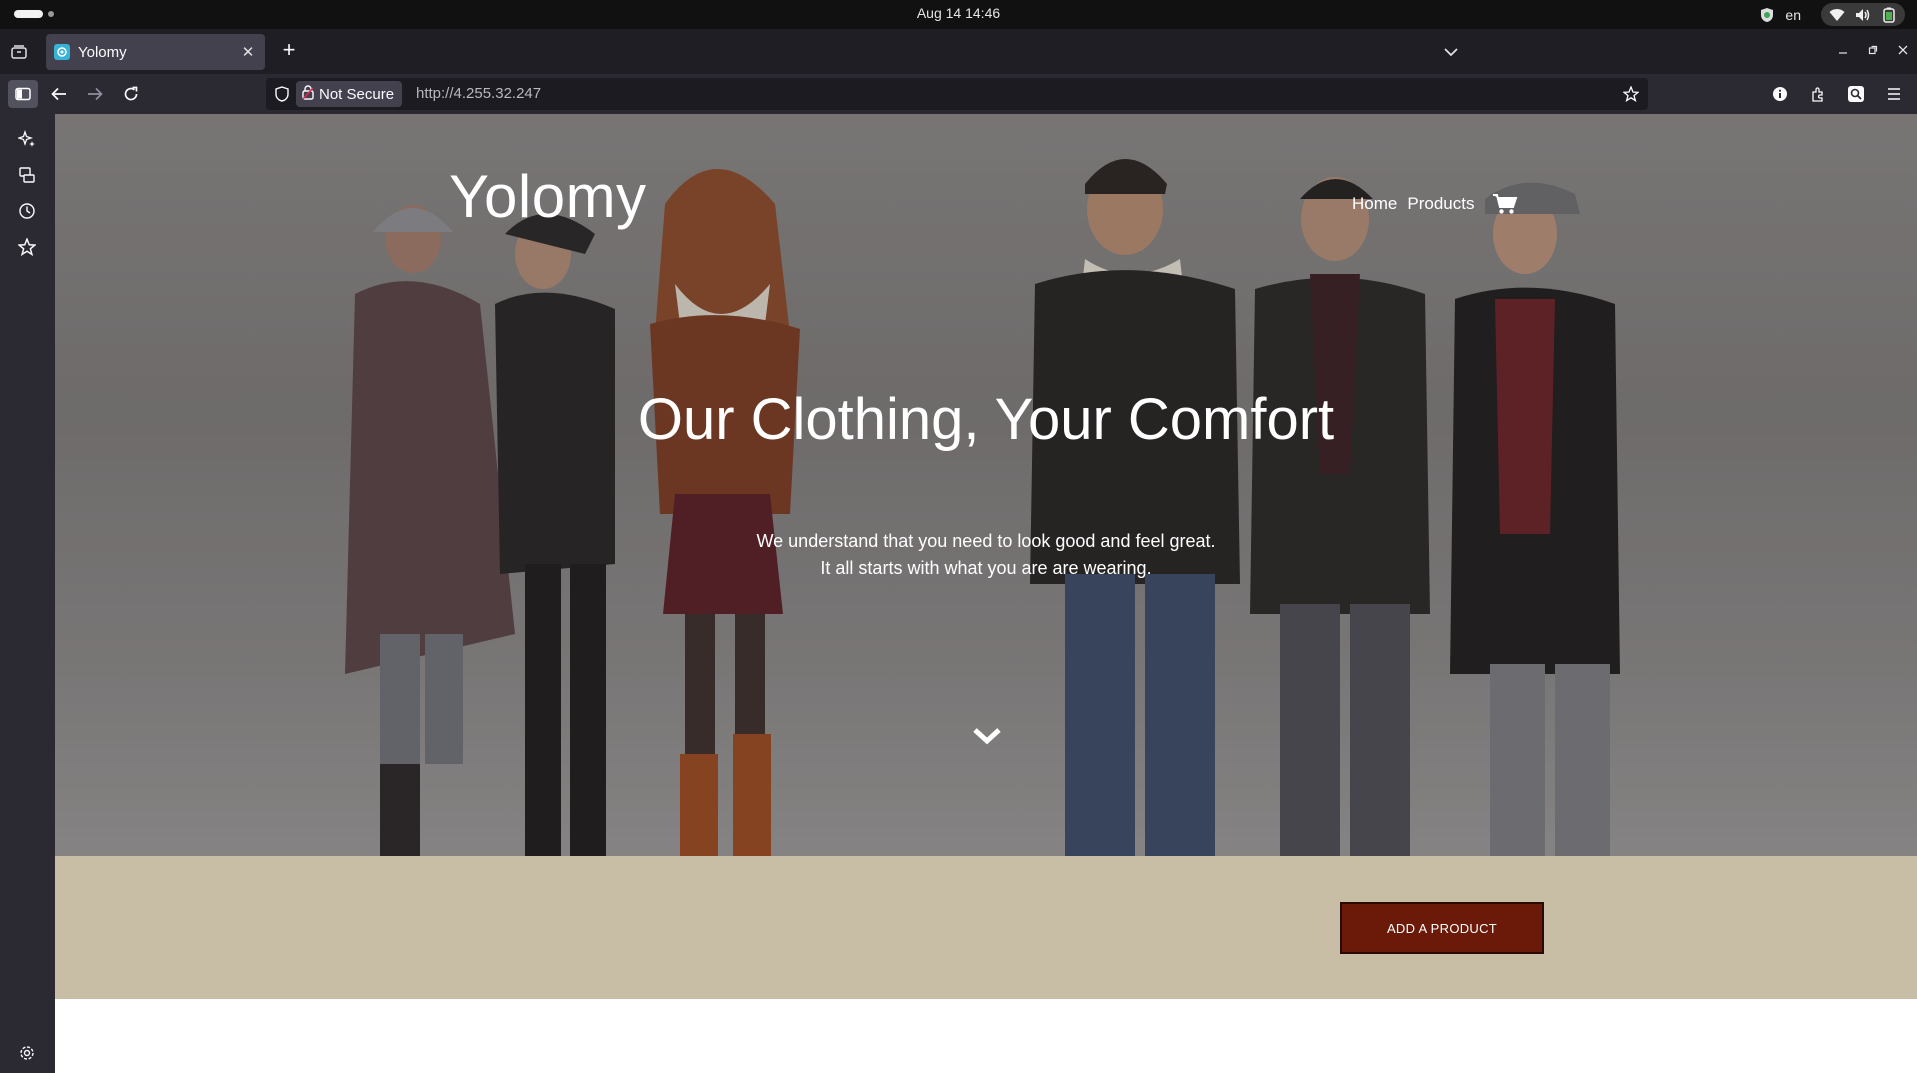 The height and width of the screenshot is (1073, 1917). Describe the element at coordinates (1837, 94) in the screenshot. I see `toolbar-right` at that location.